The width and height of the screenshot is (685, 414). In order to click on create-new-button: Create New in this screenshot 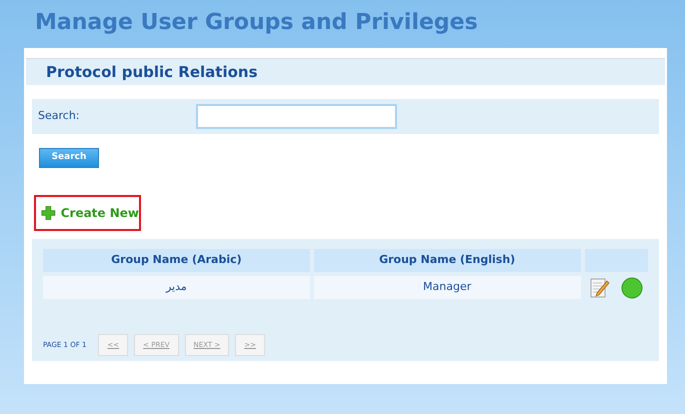, I will do `click(87, 213)`.